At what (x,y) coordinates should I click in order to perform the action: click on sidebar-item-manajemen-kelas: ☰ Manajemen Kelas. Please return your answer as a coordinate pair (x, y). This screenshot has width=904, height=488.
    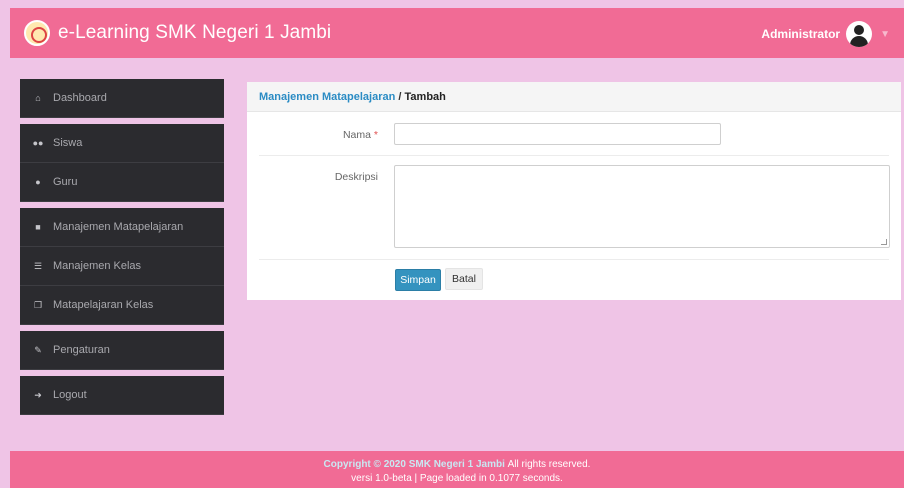
    Looking at the image, I should click on (122, 266).